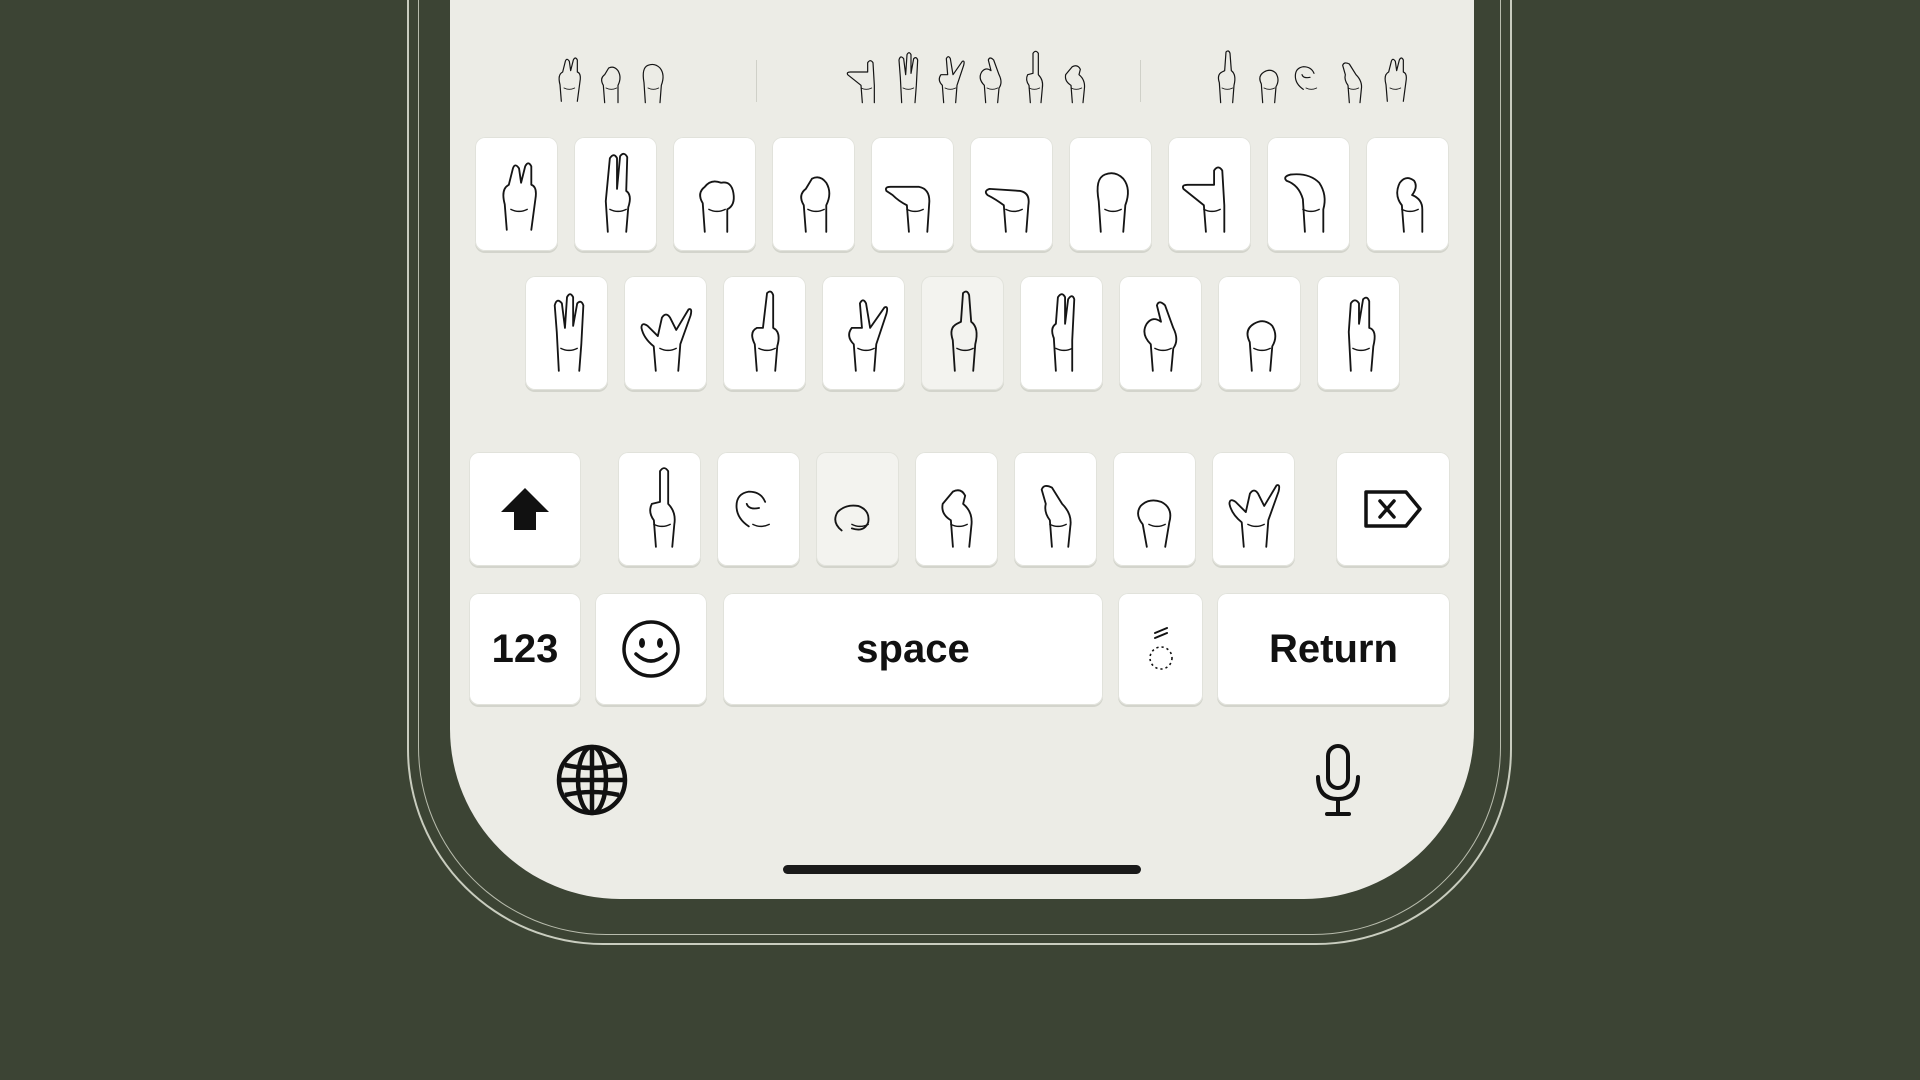 Image resolution: width=1920 pixels, height=1080 pixels. I want to click on shift-arrow-icon, so click(525, 509).